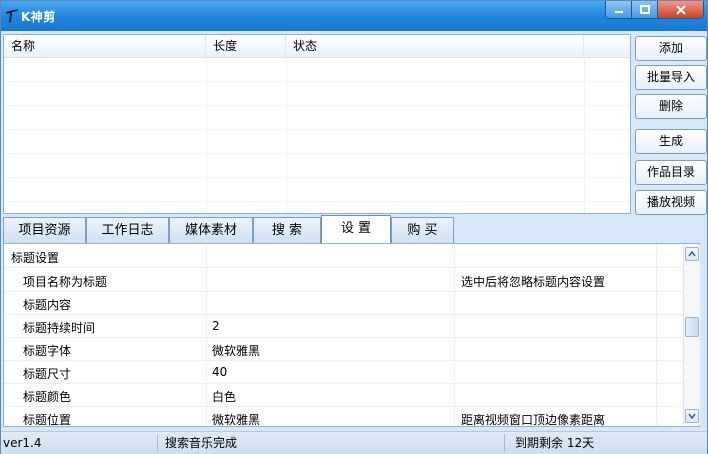  I want to click on column-header-status: 状态, so click(435, 46).